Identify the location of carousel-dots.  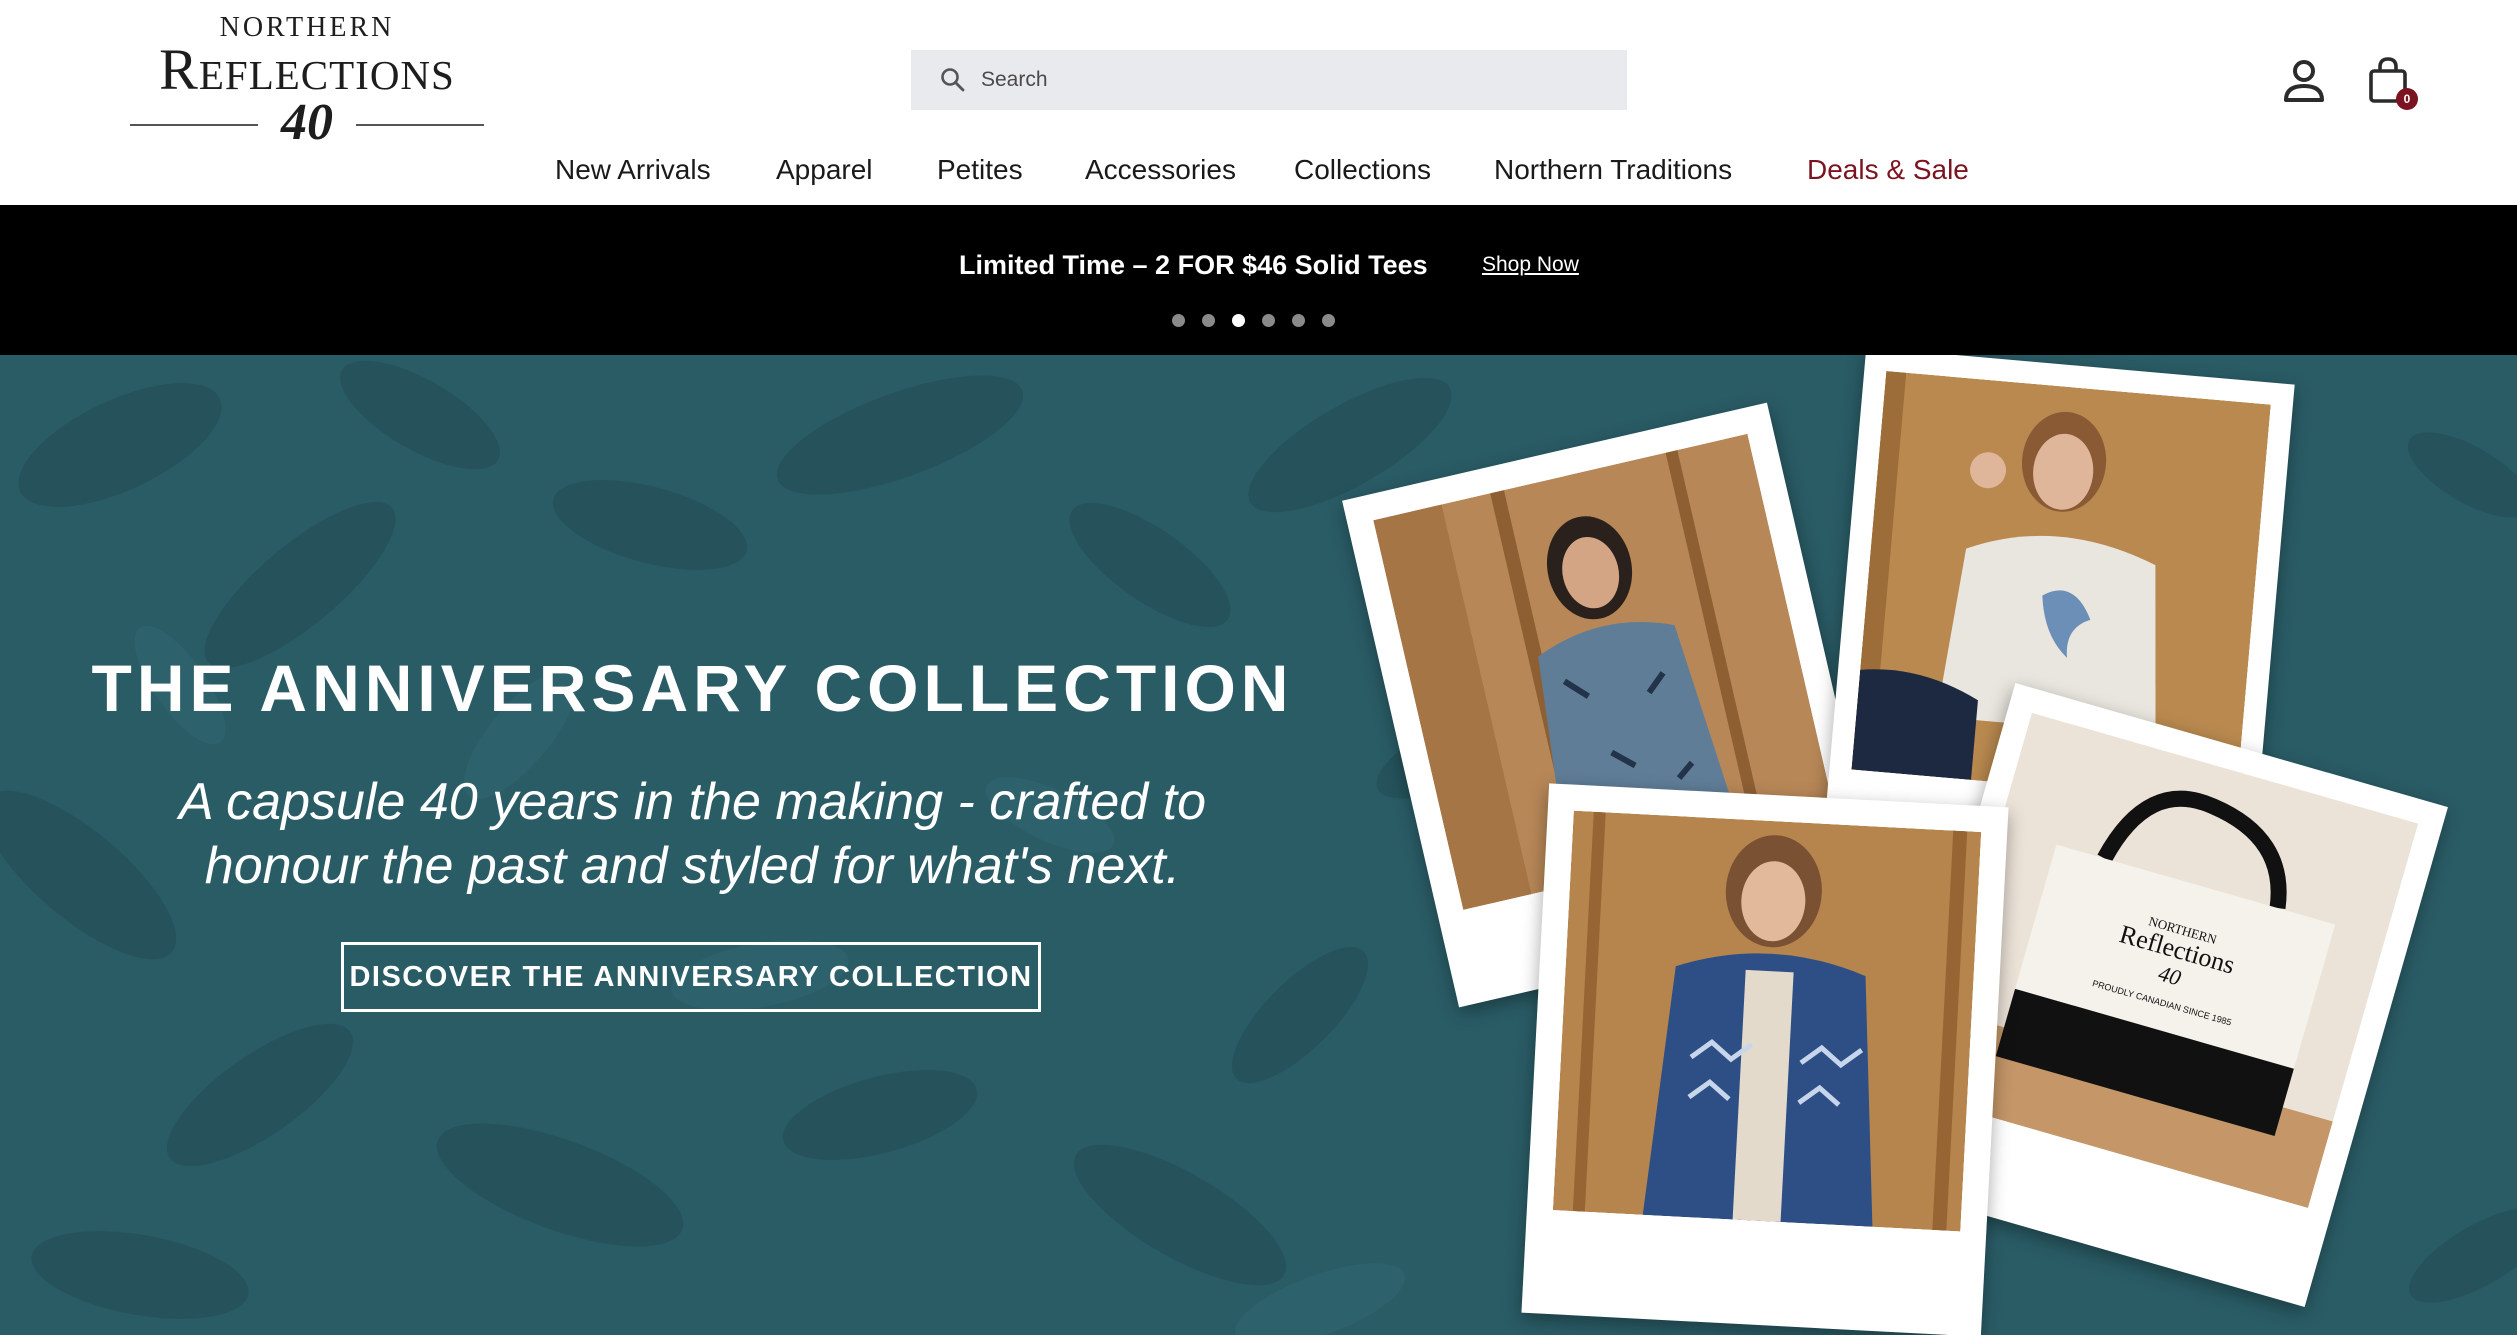
(1262, 321).